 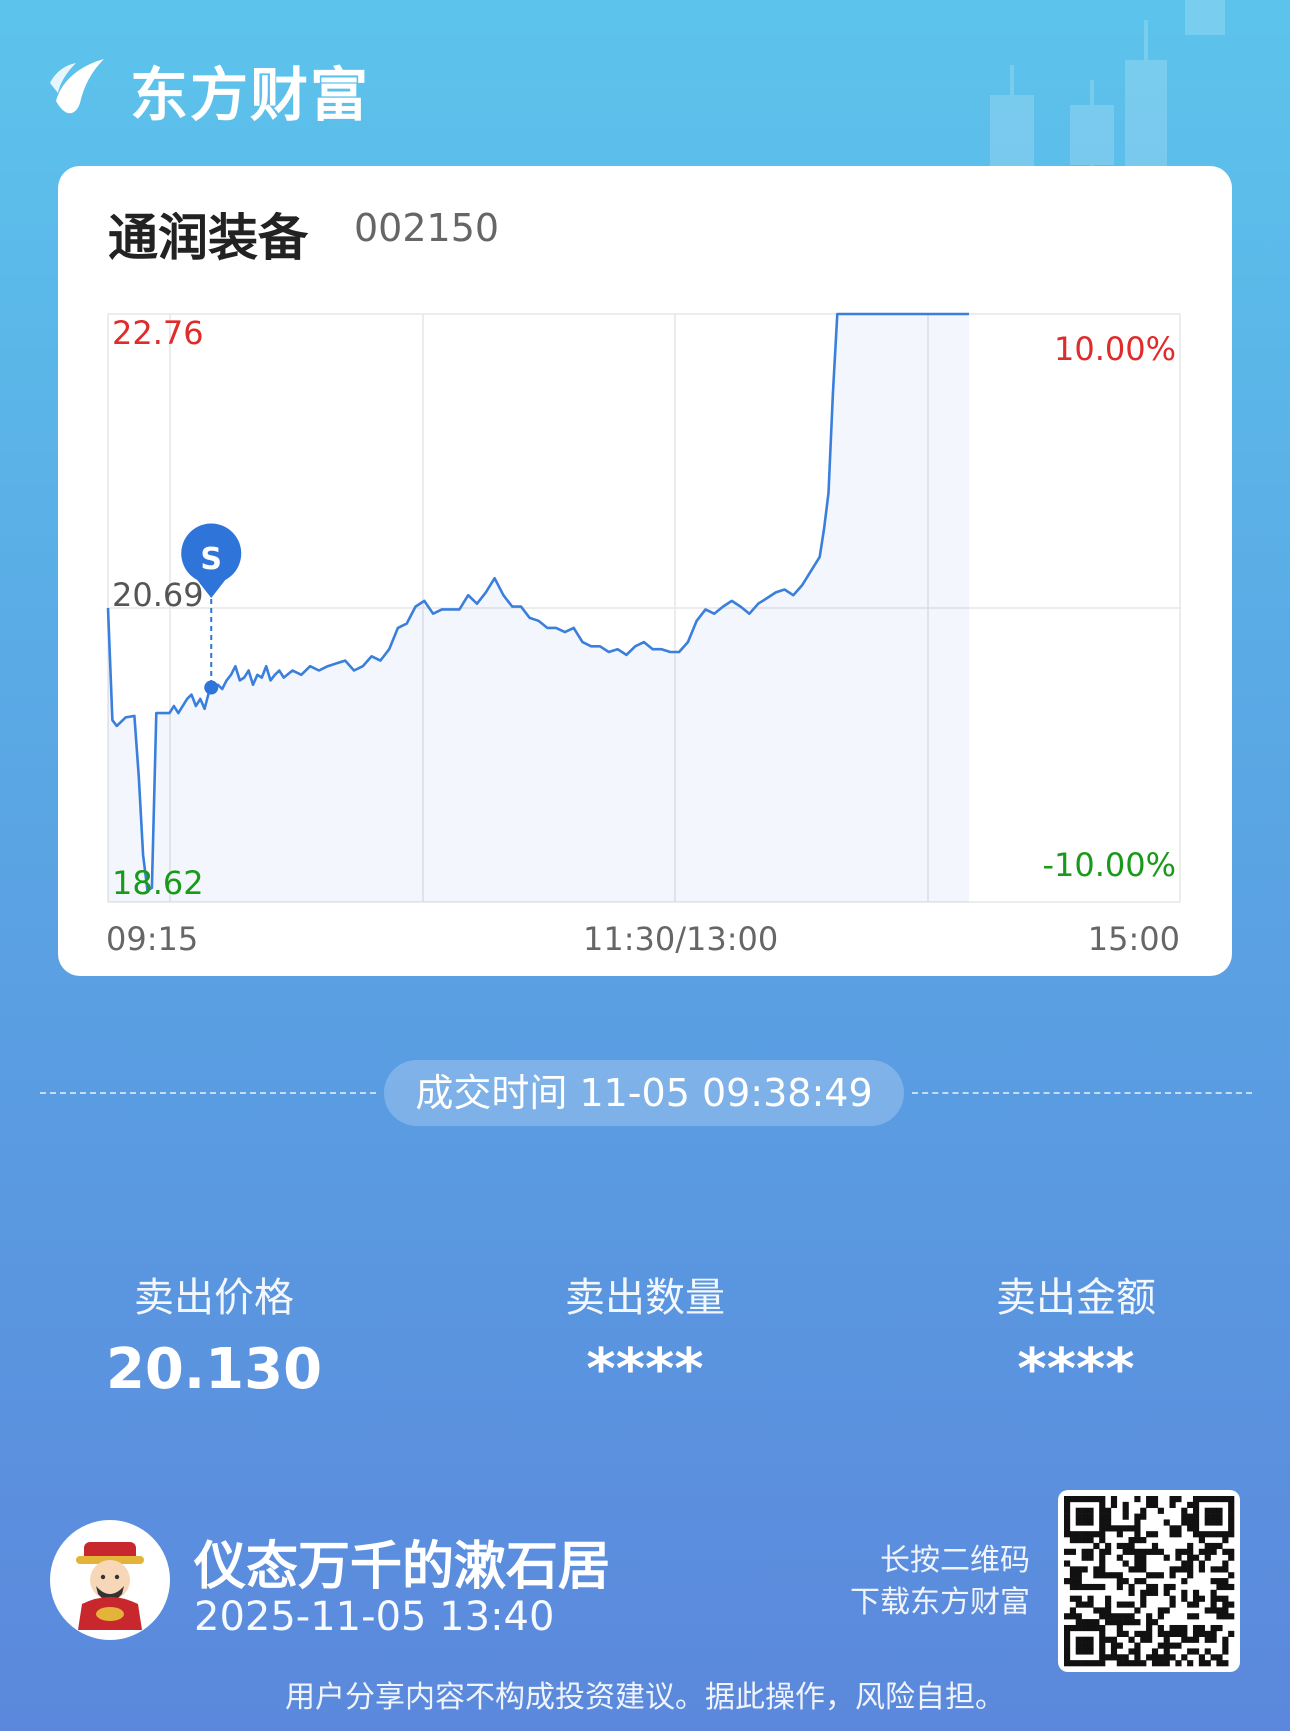 I want to click on eastmoney-logo-icon, so click(x=77, y=86).